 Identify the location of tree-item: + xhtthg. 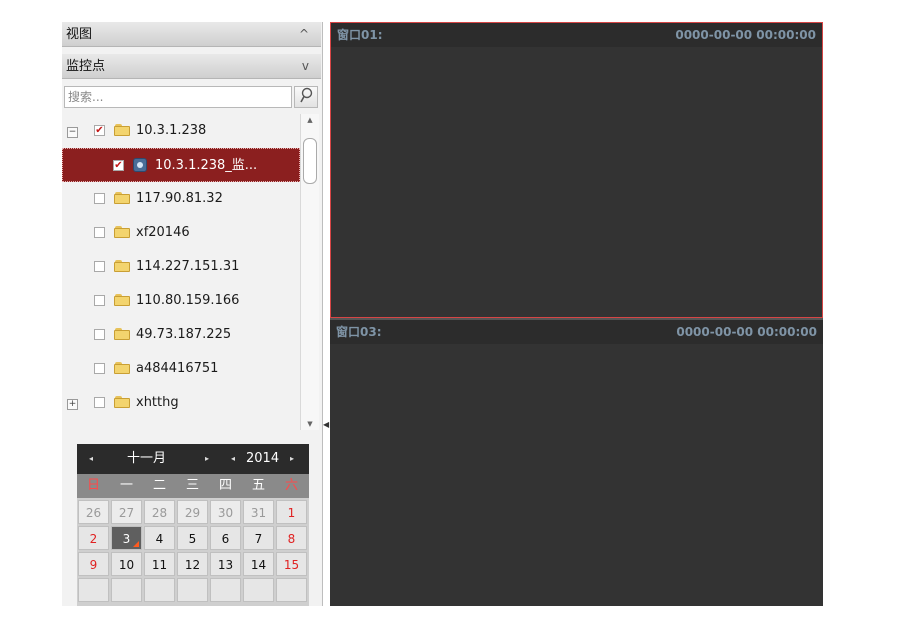
(181, 403).